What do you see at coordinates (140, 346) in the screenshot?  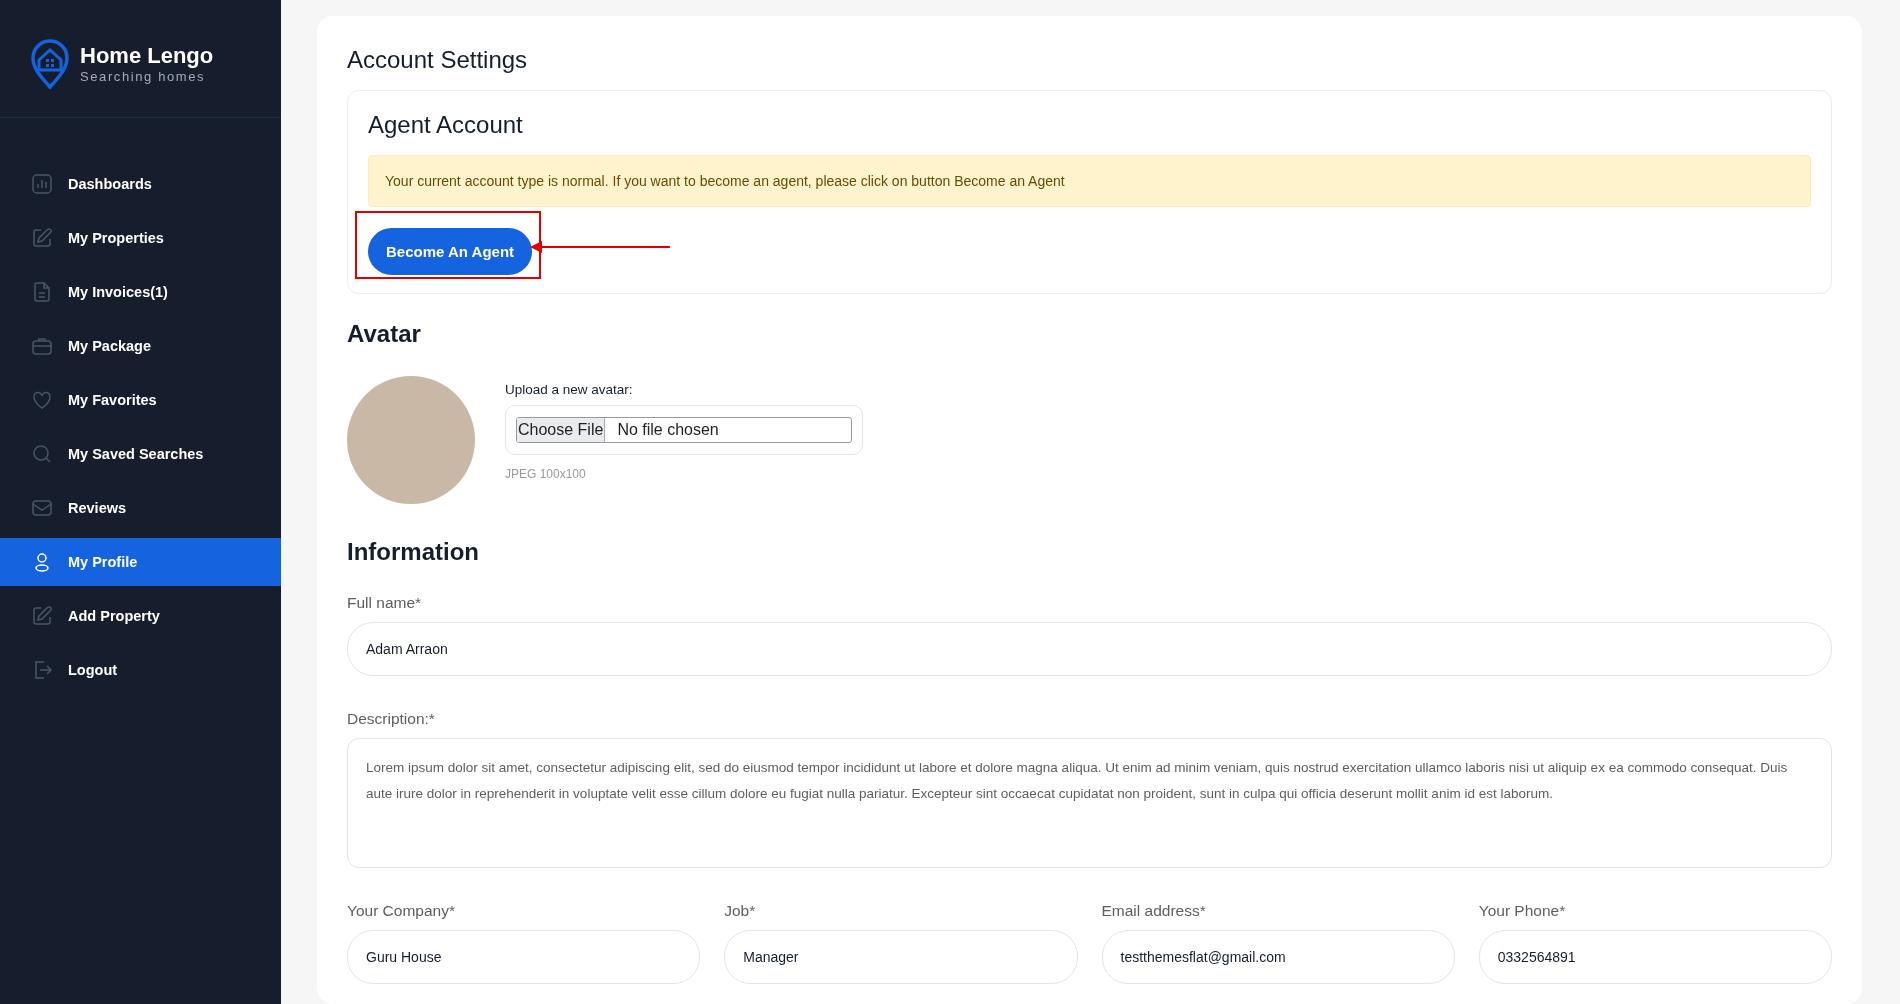 I see `sidebar-item: My Package` at bounding box center [140, 346].